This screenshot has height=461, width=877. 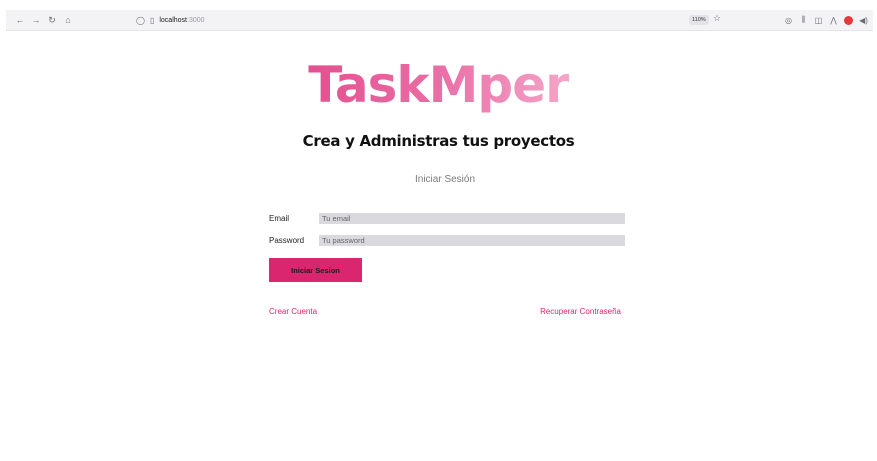 I want to click on extension-red-icon, so click(x=848, y=20).